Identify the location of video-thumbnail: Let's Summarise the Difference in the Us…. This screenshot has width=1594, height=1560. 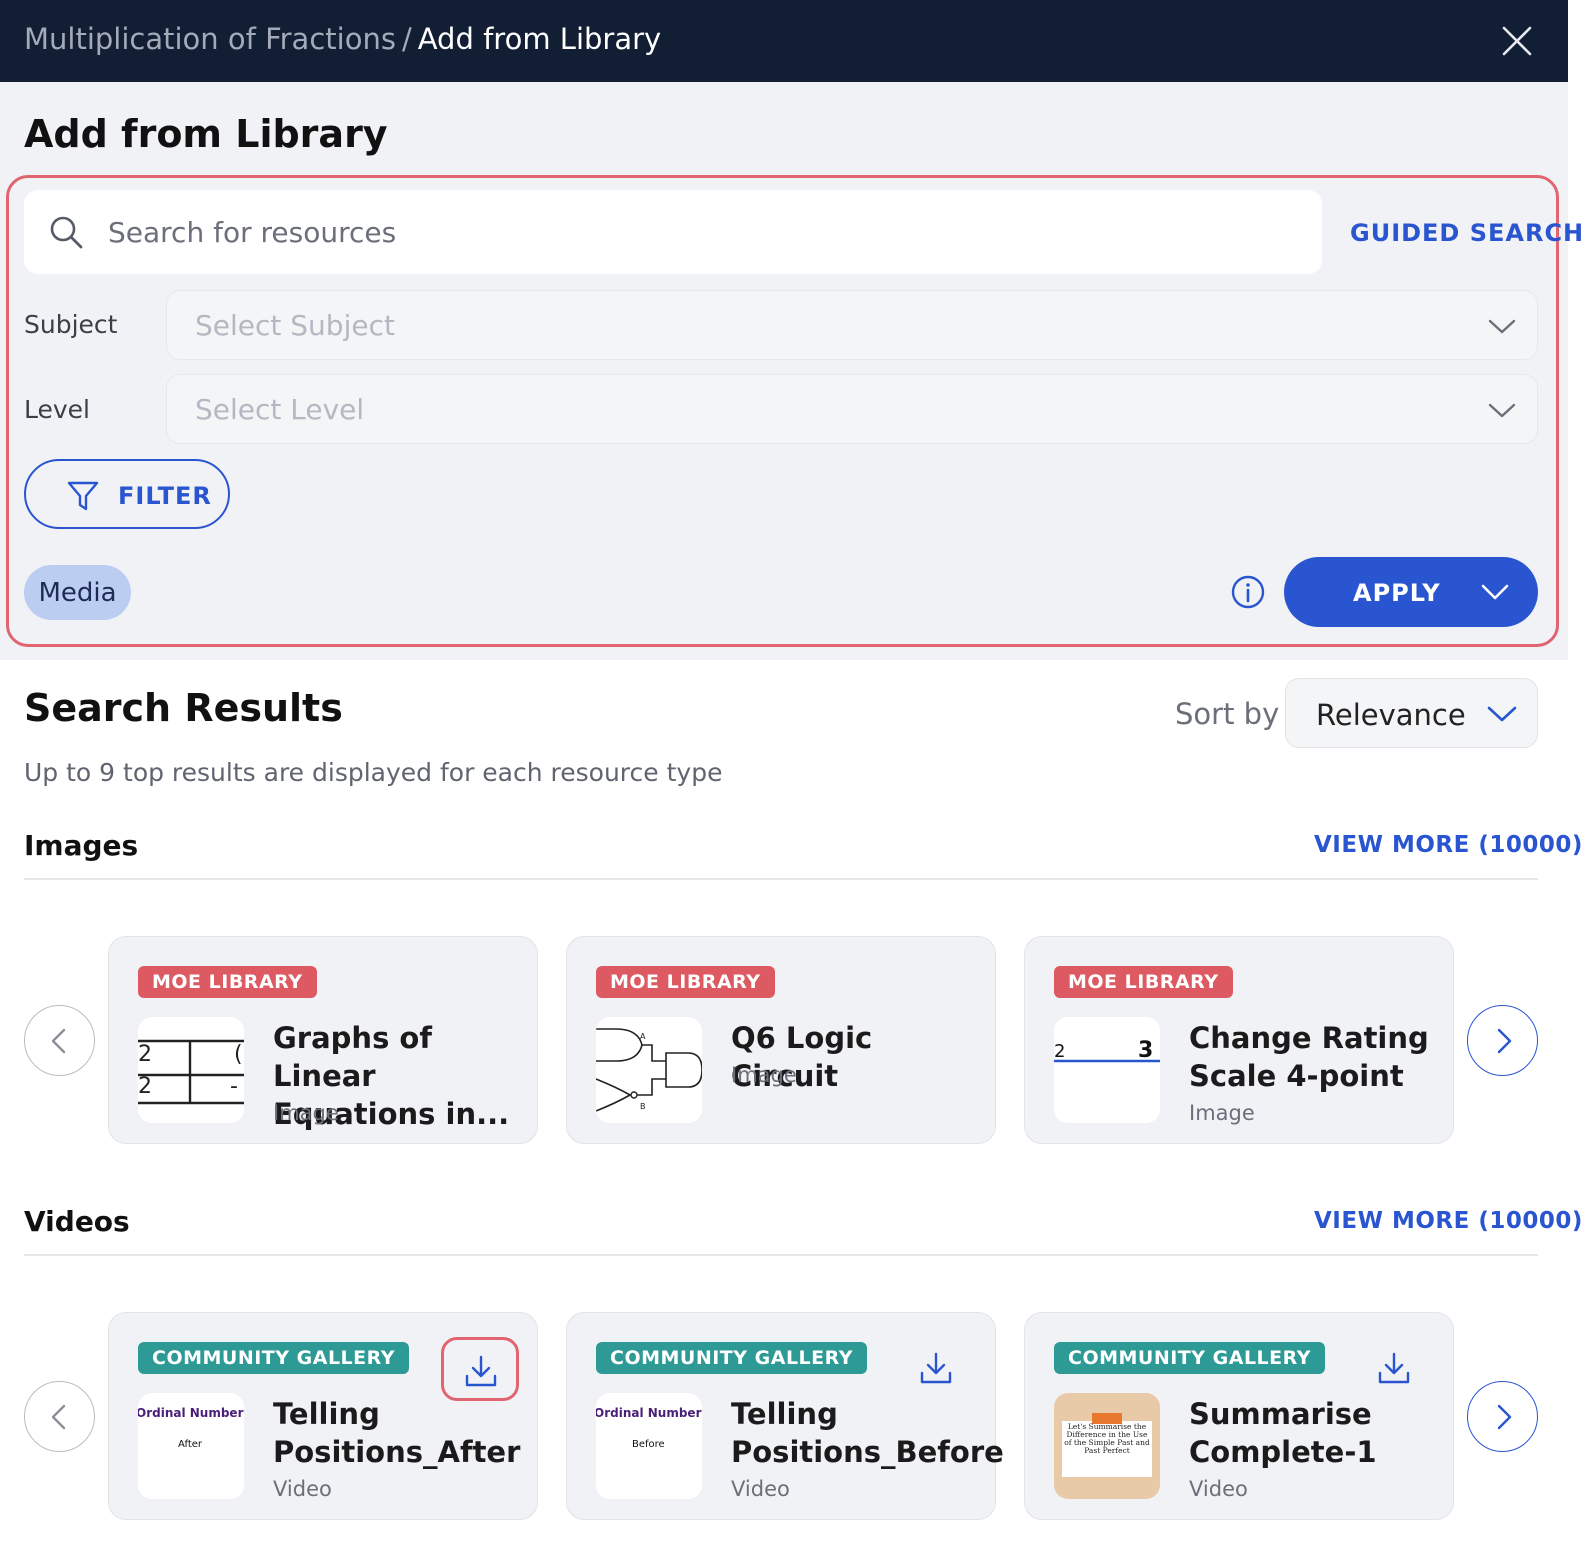
(1107, 1446).